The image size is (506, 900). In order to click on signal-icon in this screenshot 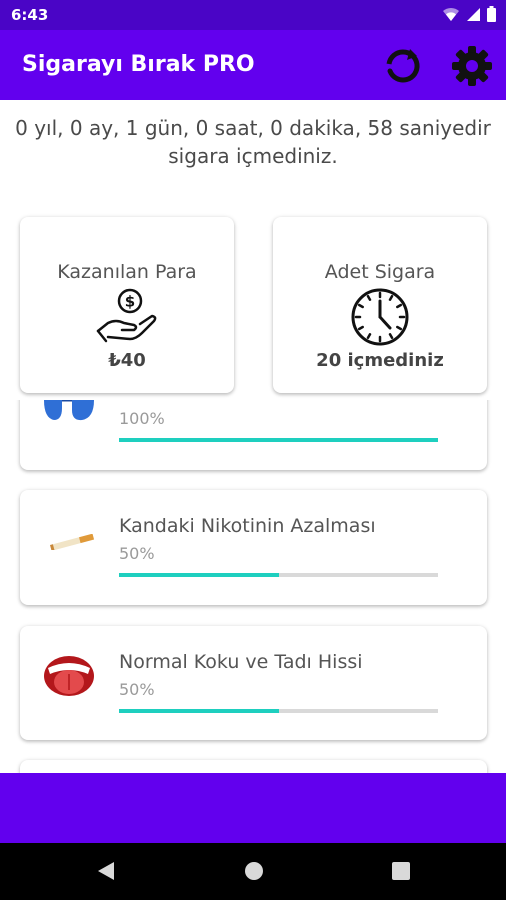, I will do `click(473, 14)`.